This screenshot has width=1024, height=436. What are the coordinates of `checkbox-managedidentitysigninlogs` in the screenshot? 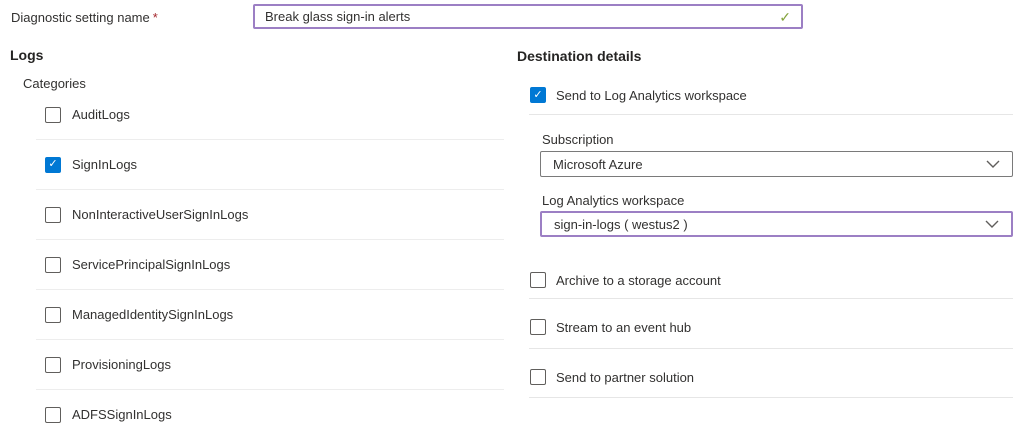 It's located at (53, 314).